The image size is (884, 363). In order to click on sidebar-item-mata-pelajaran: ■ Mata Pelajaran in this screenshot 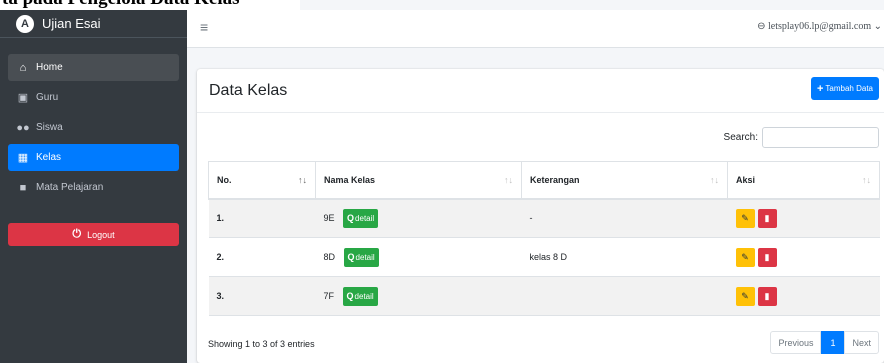, I will do `click(93, 187)`.